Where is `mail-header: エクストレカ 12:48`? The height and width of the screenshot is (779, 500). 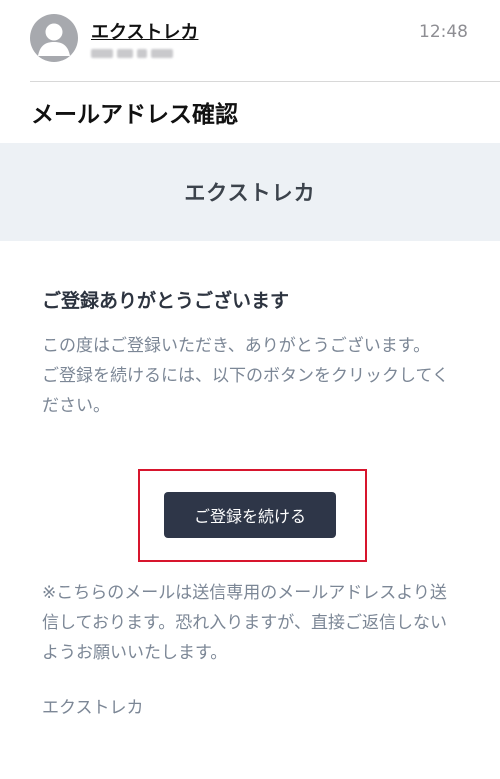 mail-header: エクストレカ 12:48 is located at coordinates (265, 41).